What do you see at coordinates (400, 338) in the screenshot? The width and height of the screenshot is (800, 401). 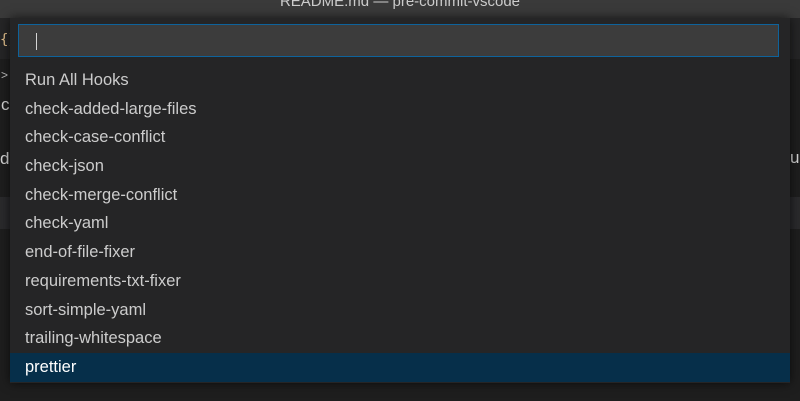 I see `quick-pick-item-trailing-whitespace: trailing-whitespace` at bounding box center [400, 338].